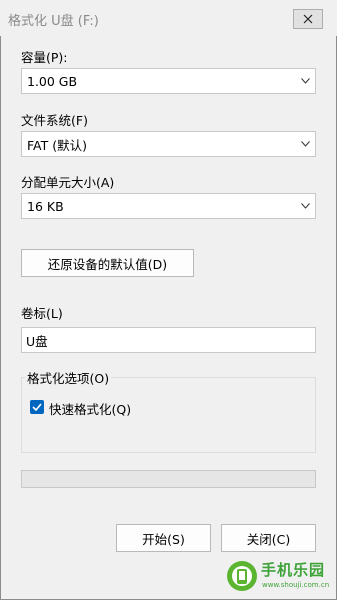 This screenshot has width=337, height=600. I want to click on title-bar: 格式化 U盘 (F:), so click(168, 18).